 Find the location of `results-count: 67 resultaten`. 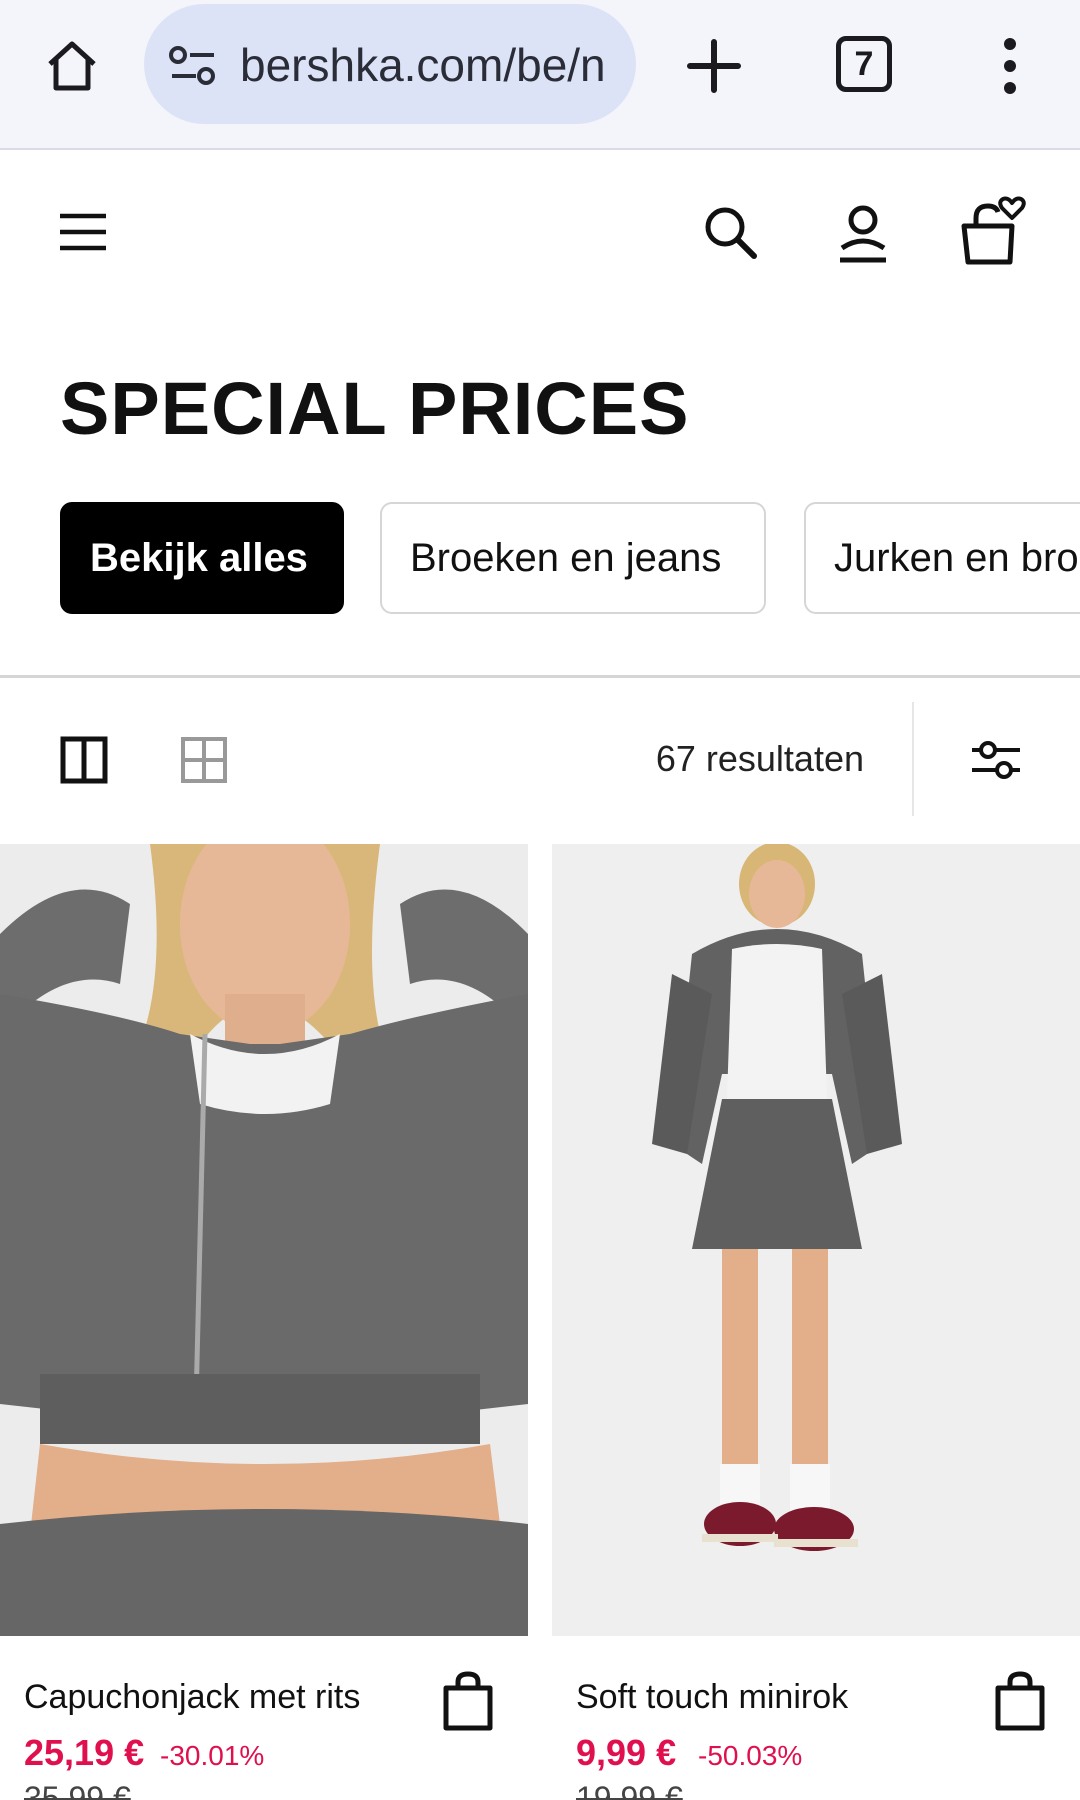

results-count: 67 resultaten is located at coordinates (759, 758).